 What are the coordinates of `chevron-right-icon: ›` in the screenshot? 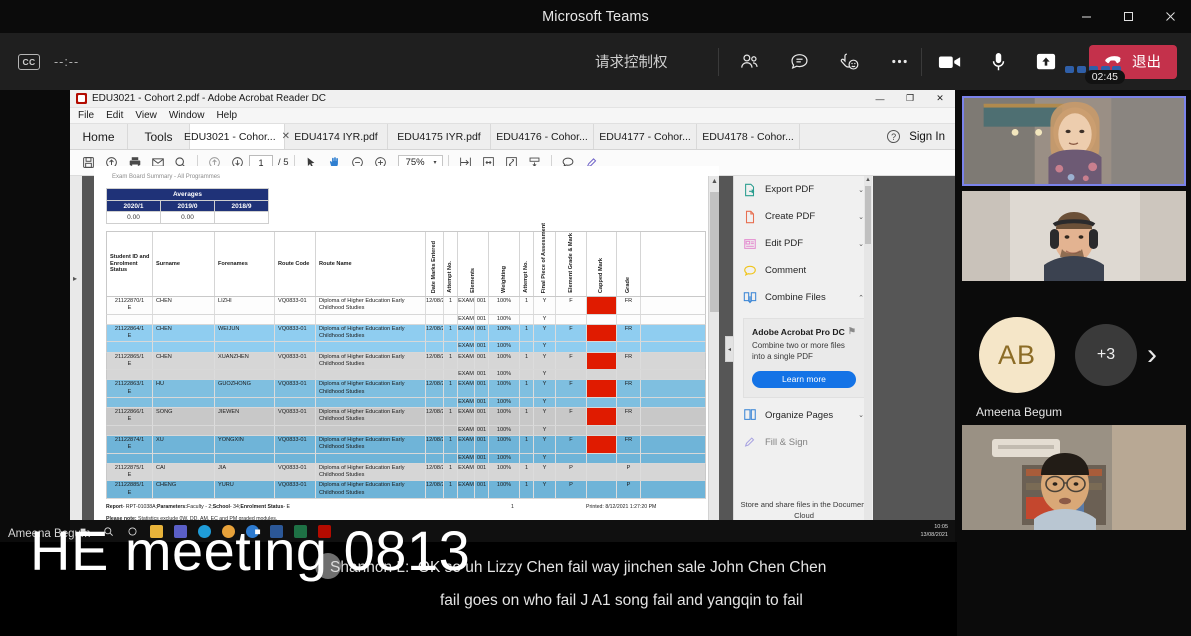 It's located at (1152, 355).